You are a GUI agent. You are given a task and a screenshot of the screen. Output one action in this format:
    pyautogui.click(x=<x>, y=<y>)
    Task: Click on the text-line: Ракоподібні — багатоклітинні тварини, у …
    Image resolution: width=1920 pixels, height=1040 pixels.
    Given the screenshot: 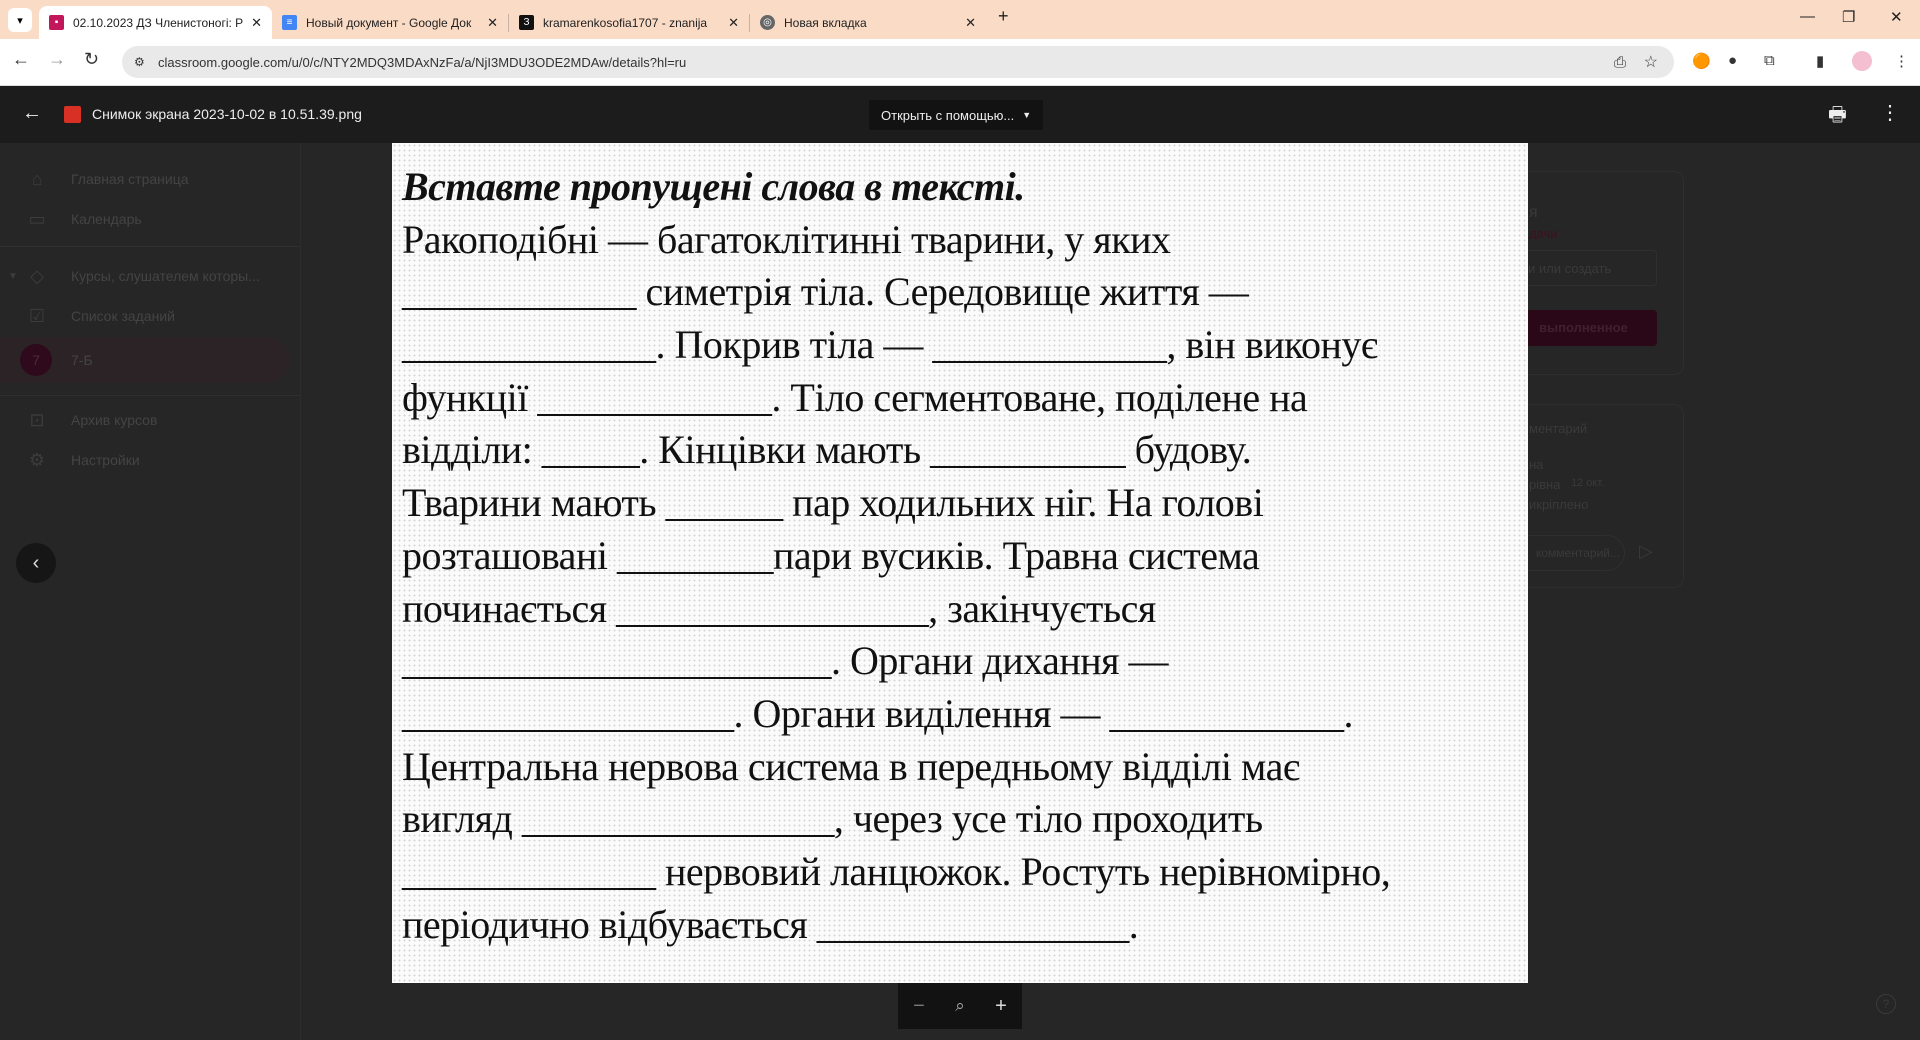 What is the action you would take?
    pyautogui.click(x=786, y=239)
    